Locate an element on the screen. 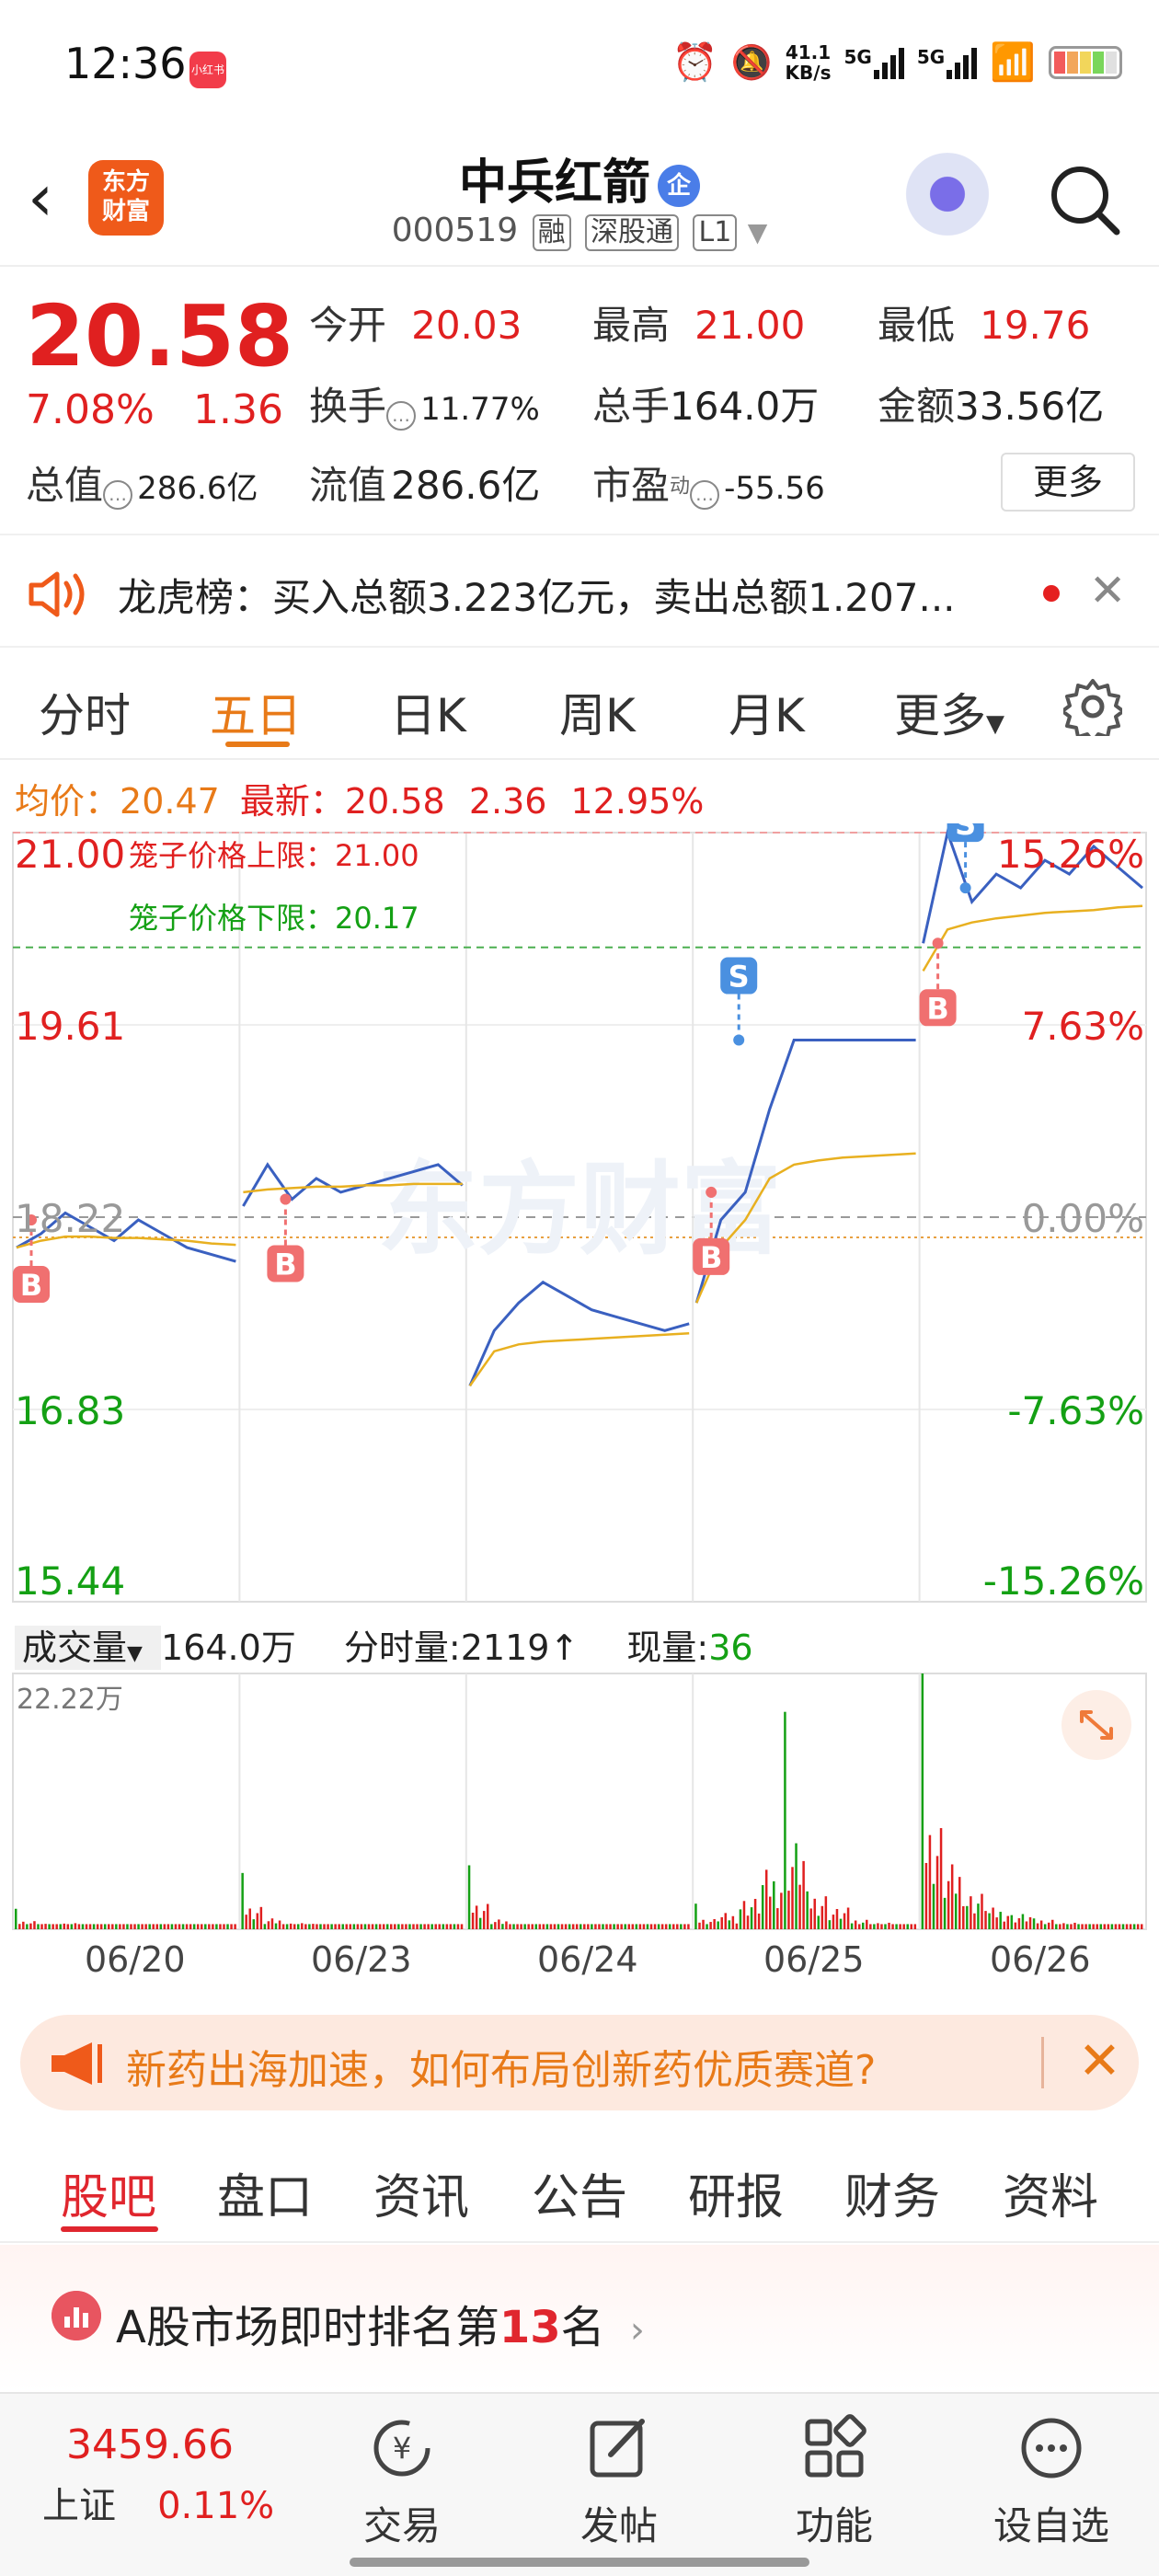  ad-banner: 新药出海加速，如何布局创新药优质赛道? ✕ is located at coordinates (579, 2062).